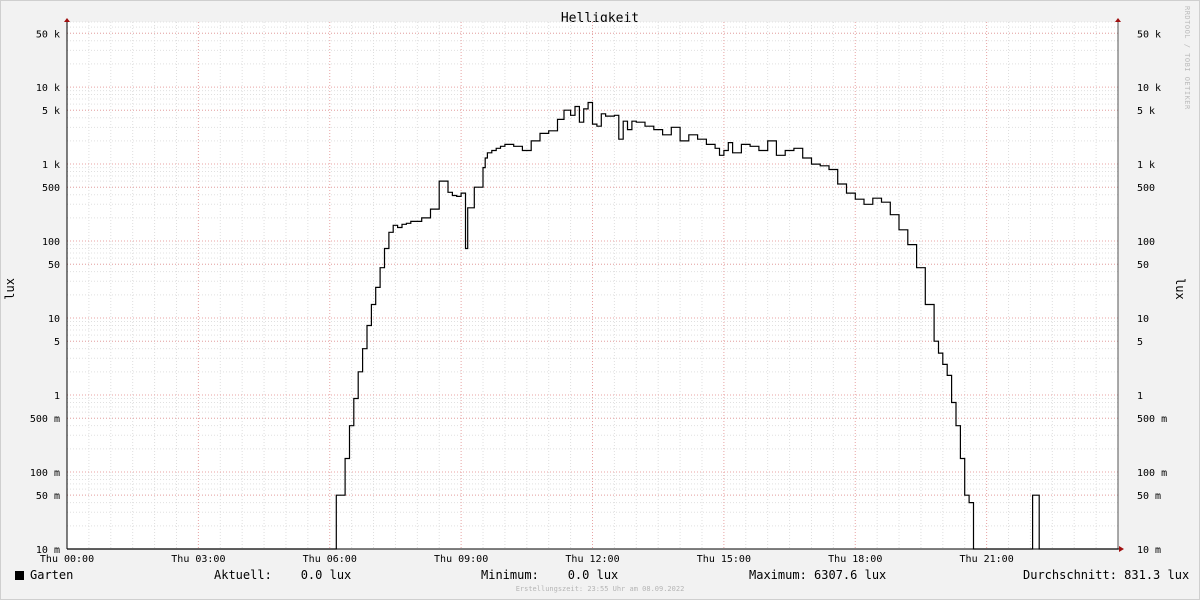  What do you see at coordinates (1121, 549) in the screenshot?
I see `x-axis-arrow` at bounding box center [1121, 549].